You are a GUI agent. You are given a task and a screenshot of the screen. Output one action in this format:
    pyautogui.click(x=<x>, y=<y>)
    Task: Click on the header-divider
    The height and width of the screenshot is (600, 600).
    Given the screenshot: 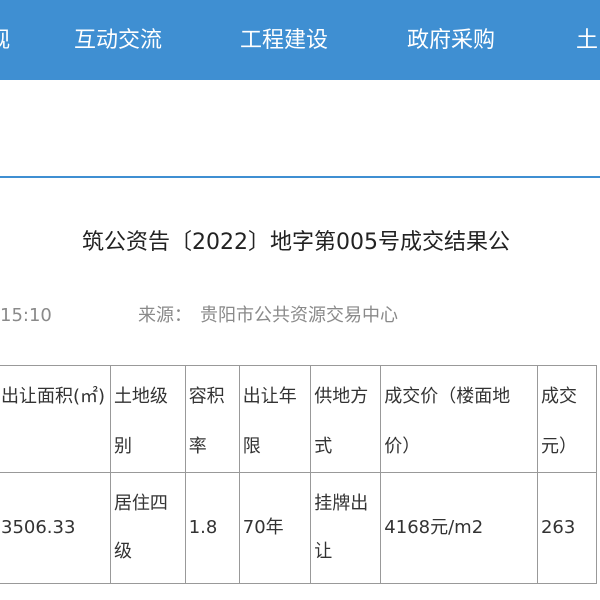 What is the action you would take?
    pyautogui.click(x=300, y=177)
    